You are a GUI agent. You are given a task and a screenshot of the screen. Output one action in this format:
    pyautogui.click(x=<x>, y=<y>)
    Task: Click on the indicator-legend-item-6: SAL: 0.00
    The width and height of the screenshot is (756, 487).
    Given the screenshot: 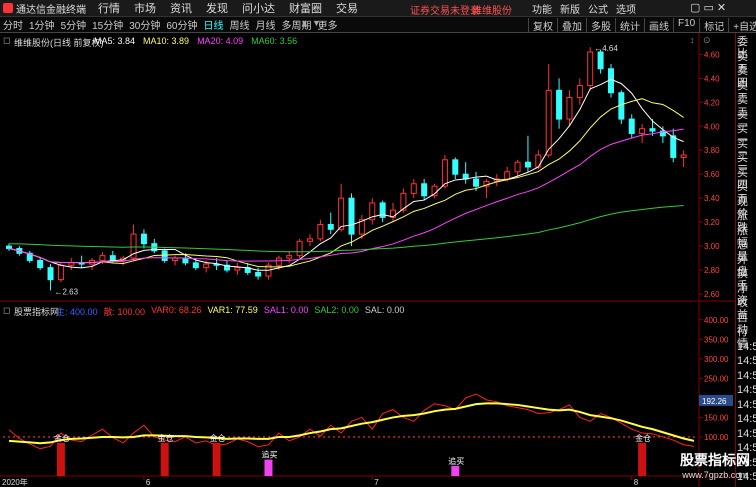 What is the action you would take?
    pyautogui.click(x=384, y=310)
    